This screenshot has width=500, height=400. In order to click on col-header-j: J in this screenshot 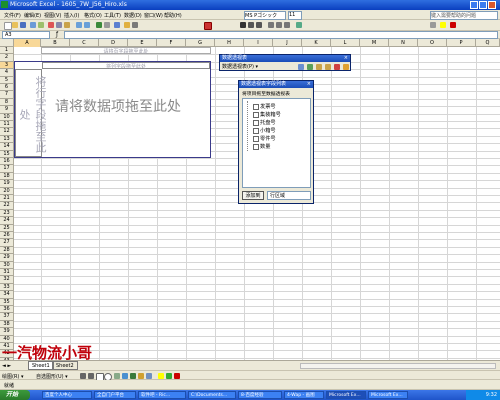, I will do `click(287, 43)`.